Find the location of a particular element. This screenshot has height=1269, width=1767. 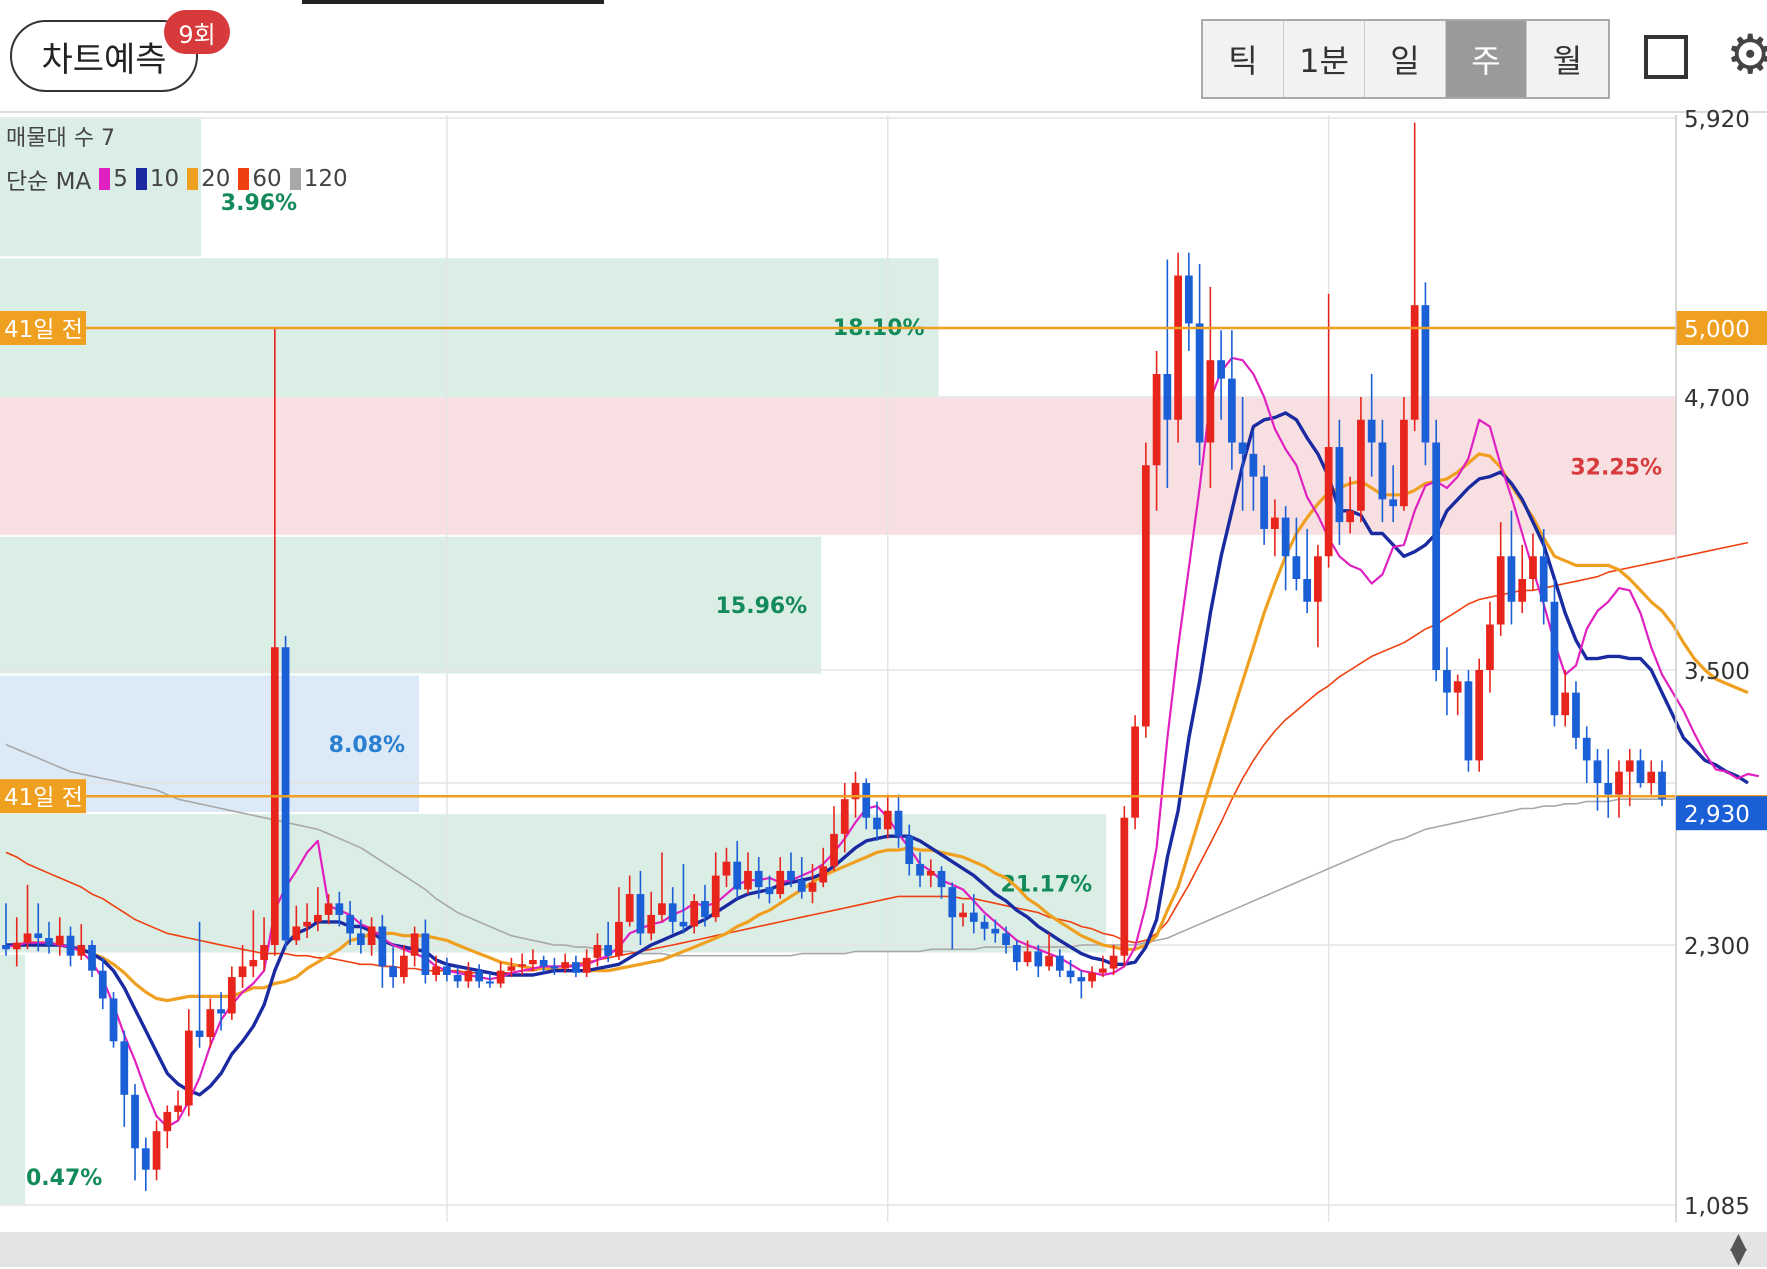

volume-profile-count-label: 매물대 수 7 is located at coordinates (60, 138).